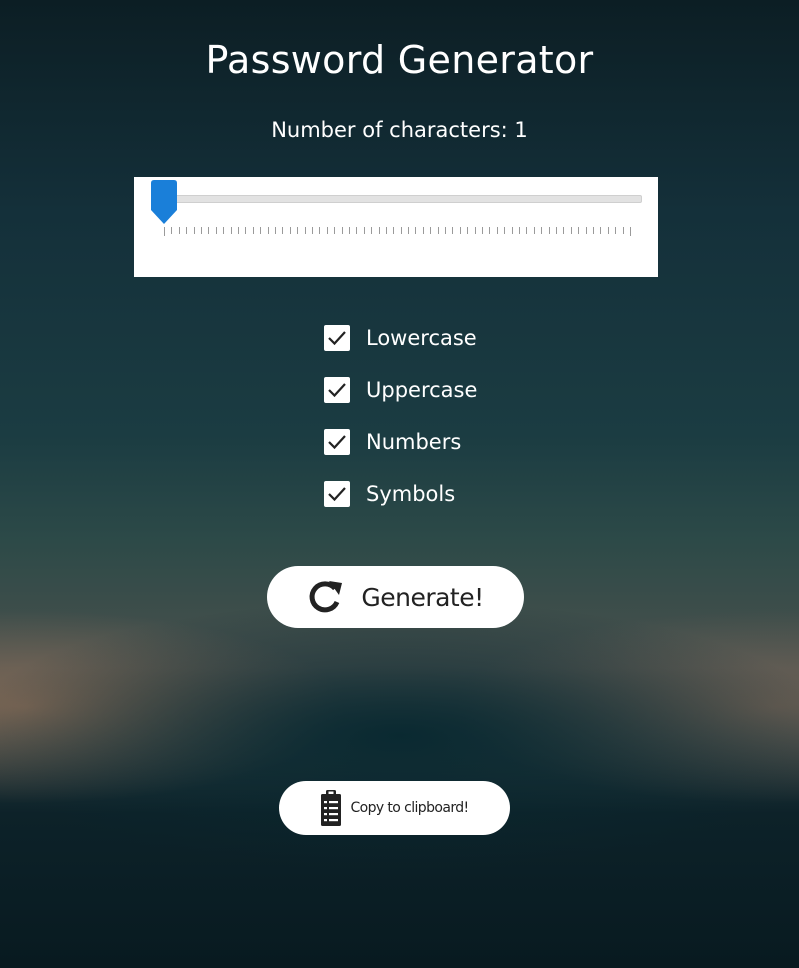 Image resolution: width=799 pixels, height=968 pixels. I want to click on refresh-icon, so click(326, 597).